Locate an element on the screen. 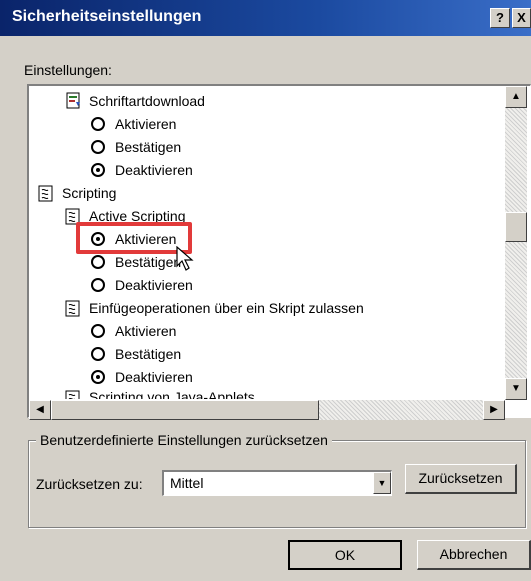 This screenshot has height=581, width=531. scroll-left-button: ◀ is located at coordinates (40, 410).